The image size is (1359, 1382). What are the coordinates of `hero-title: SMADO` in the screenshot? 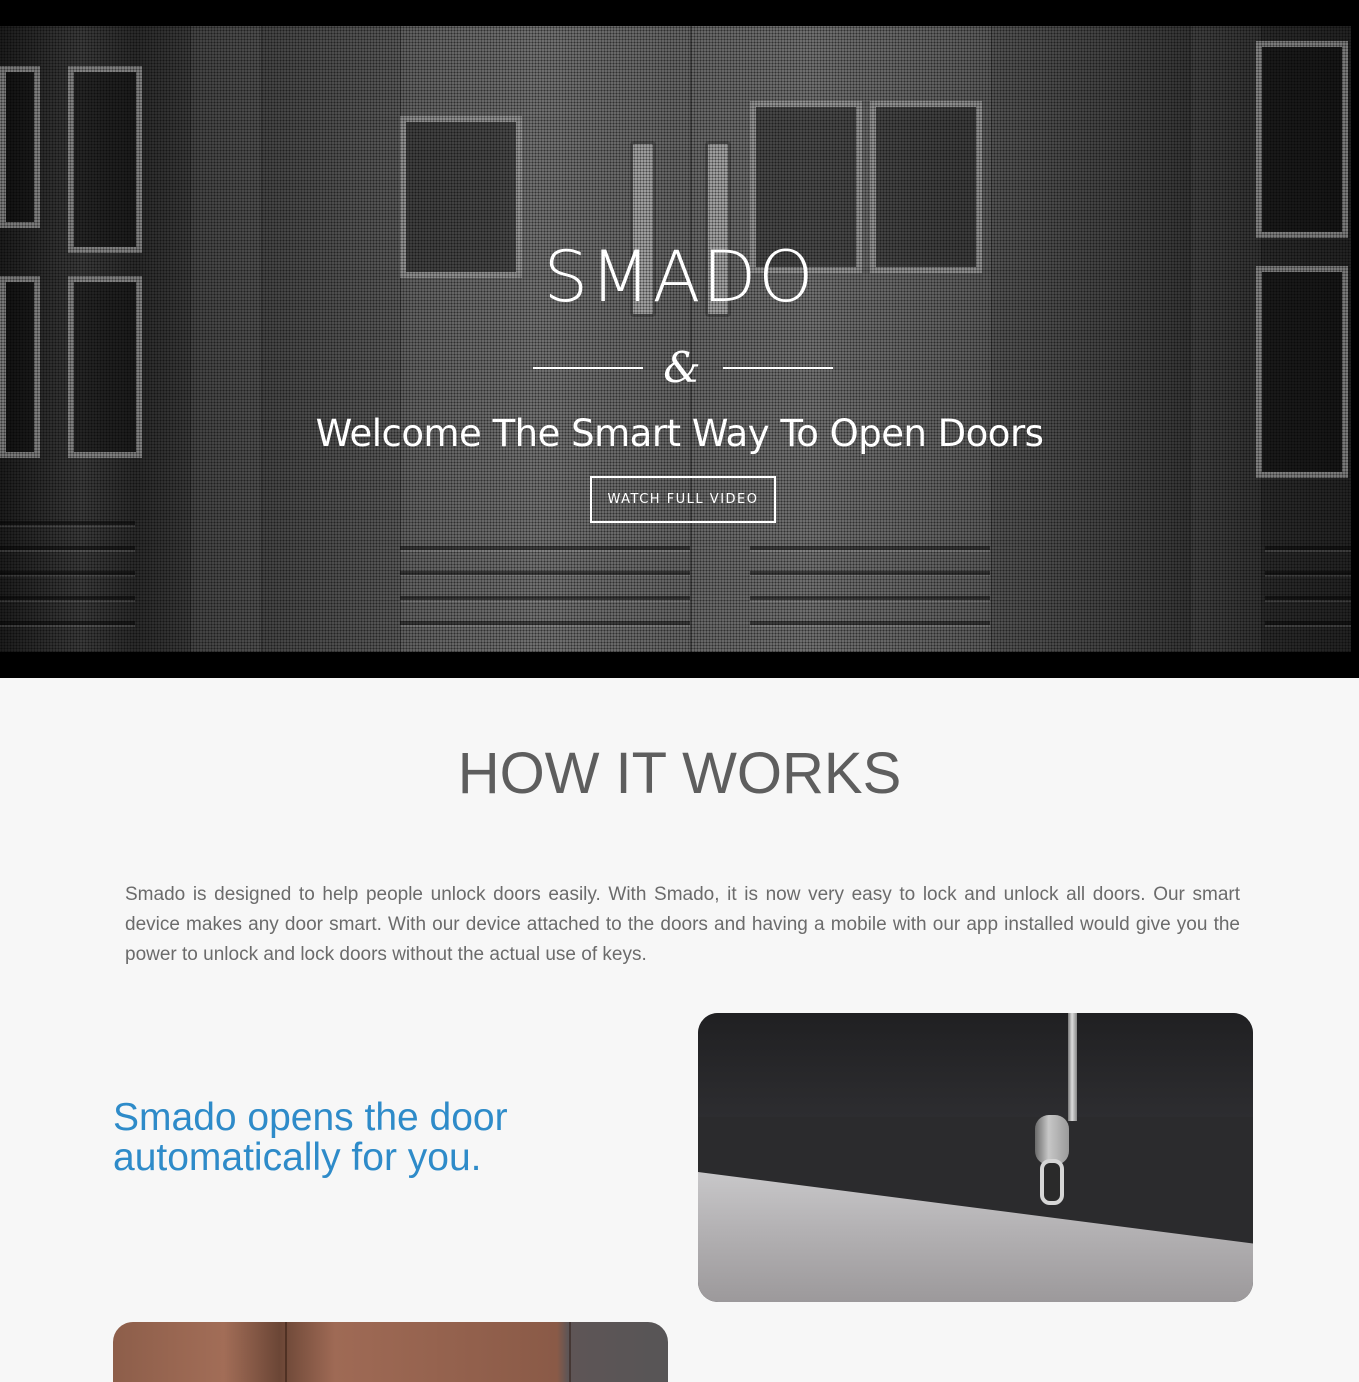 It's located at (679, 277).